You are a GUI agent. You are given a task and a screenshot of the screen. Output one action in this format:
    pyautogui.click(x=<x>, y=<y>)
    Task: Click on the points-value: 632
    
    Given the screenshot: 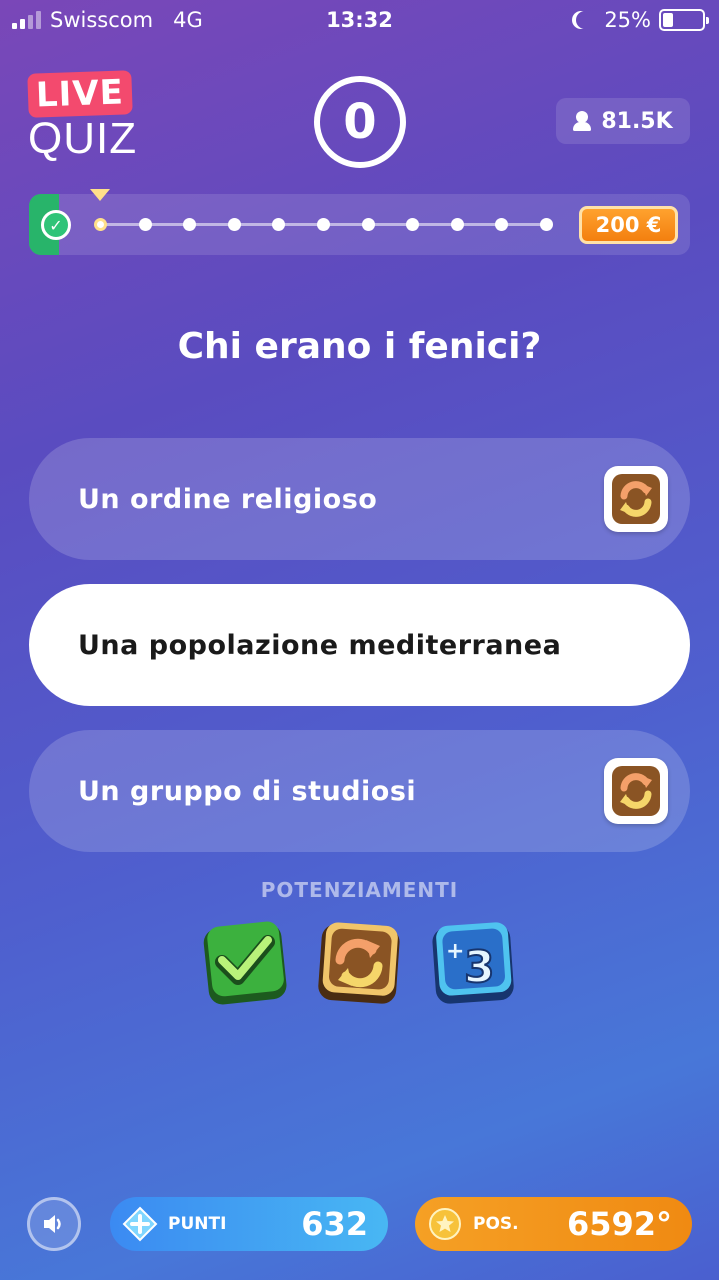 What is the action you would take?
    pyautogui.click(x=334, y=1224)
    